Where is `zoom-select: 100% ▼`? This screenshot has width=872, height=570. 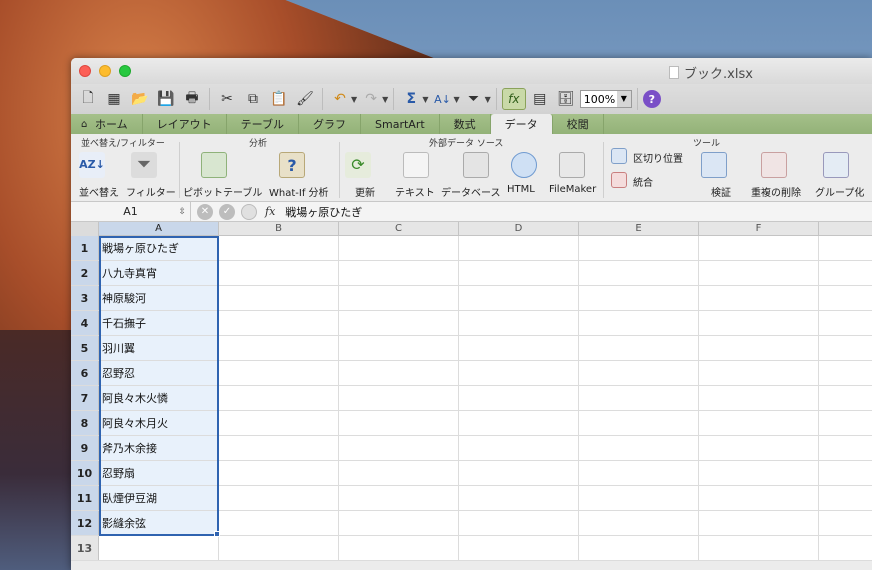 zoom-select: 100% ▼ is located at coordinates (605, 99).